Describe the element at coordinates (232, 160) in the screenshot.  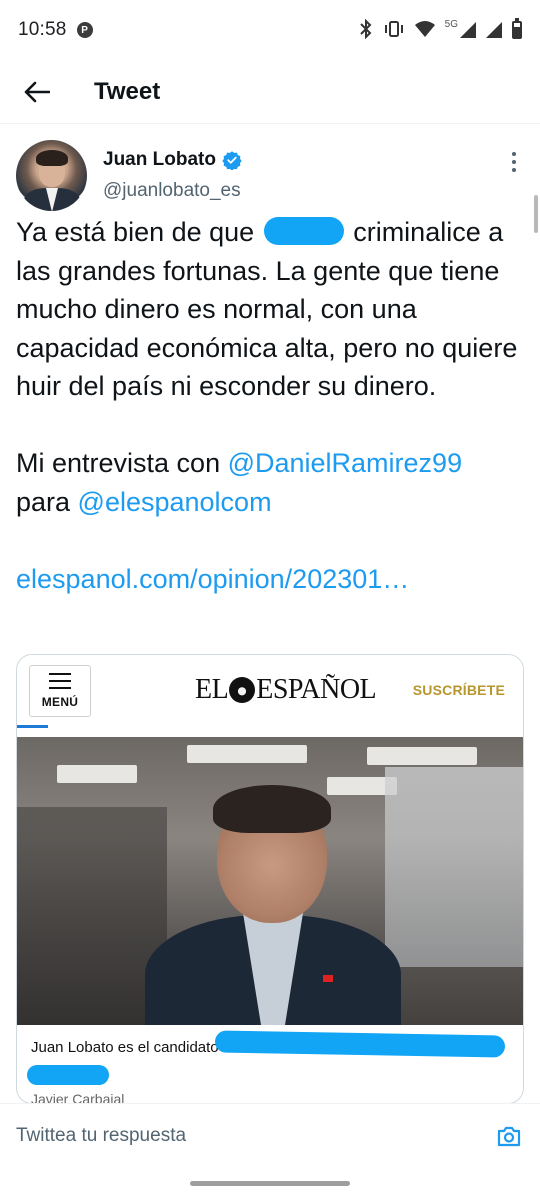
I see `verified-badge-icon` at that location.